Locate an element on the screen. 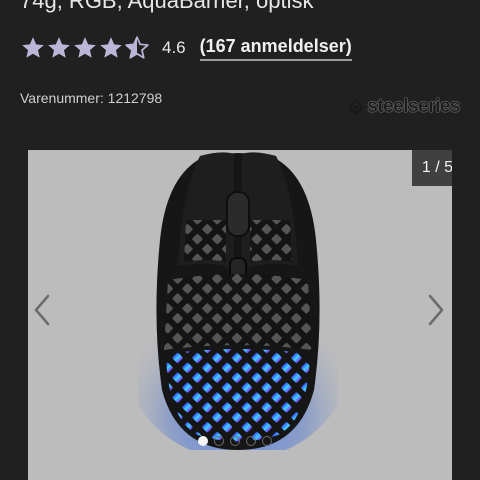  rating-row: 4.6 (167 anmeldelser) is located at coordinates (186, 48).